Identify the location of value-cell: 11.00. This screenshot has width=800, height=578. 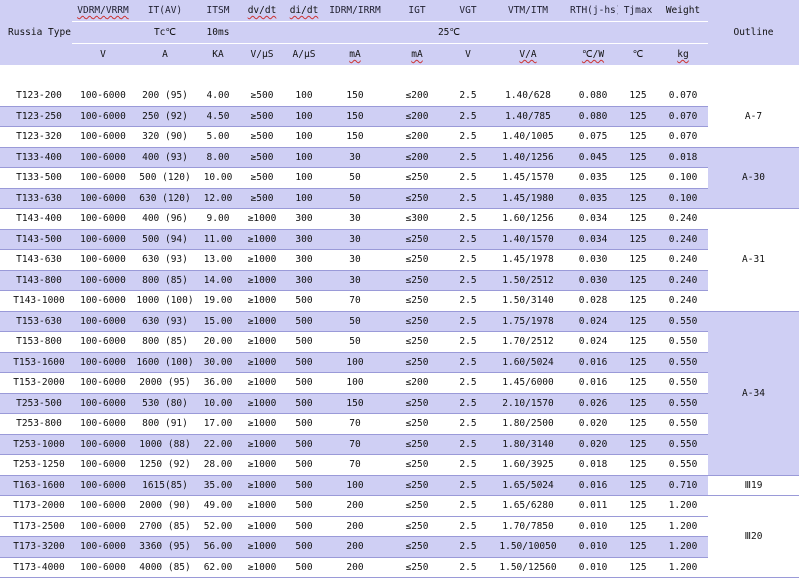
(218, 239).